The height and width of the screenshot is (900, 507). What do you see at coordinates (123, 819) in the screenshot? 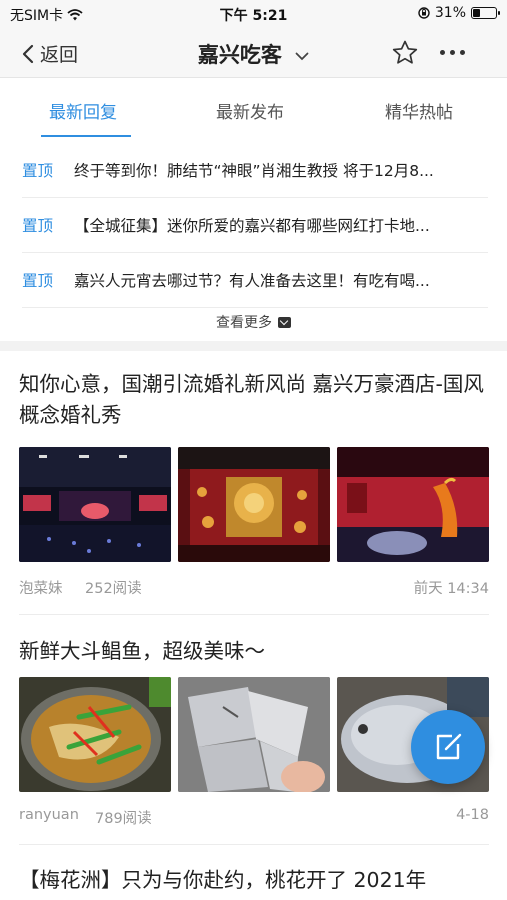
I see `post-reads: 789阅读` at bounding box center [123, 819].